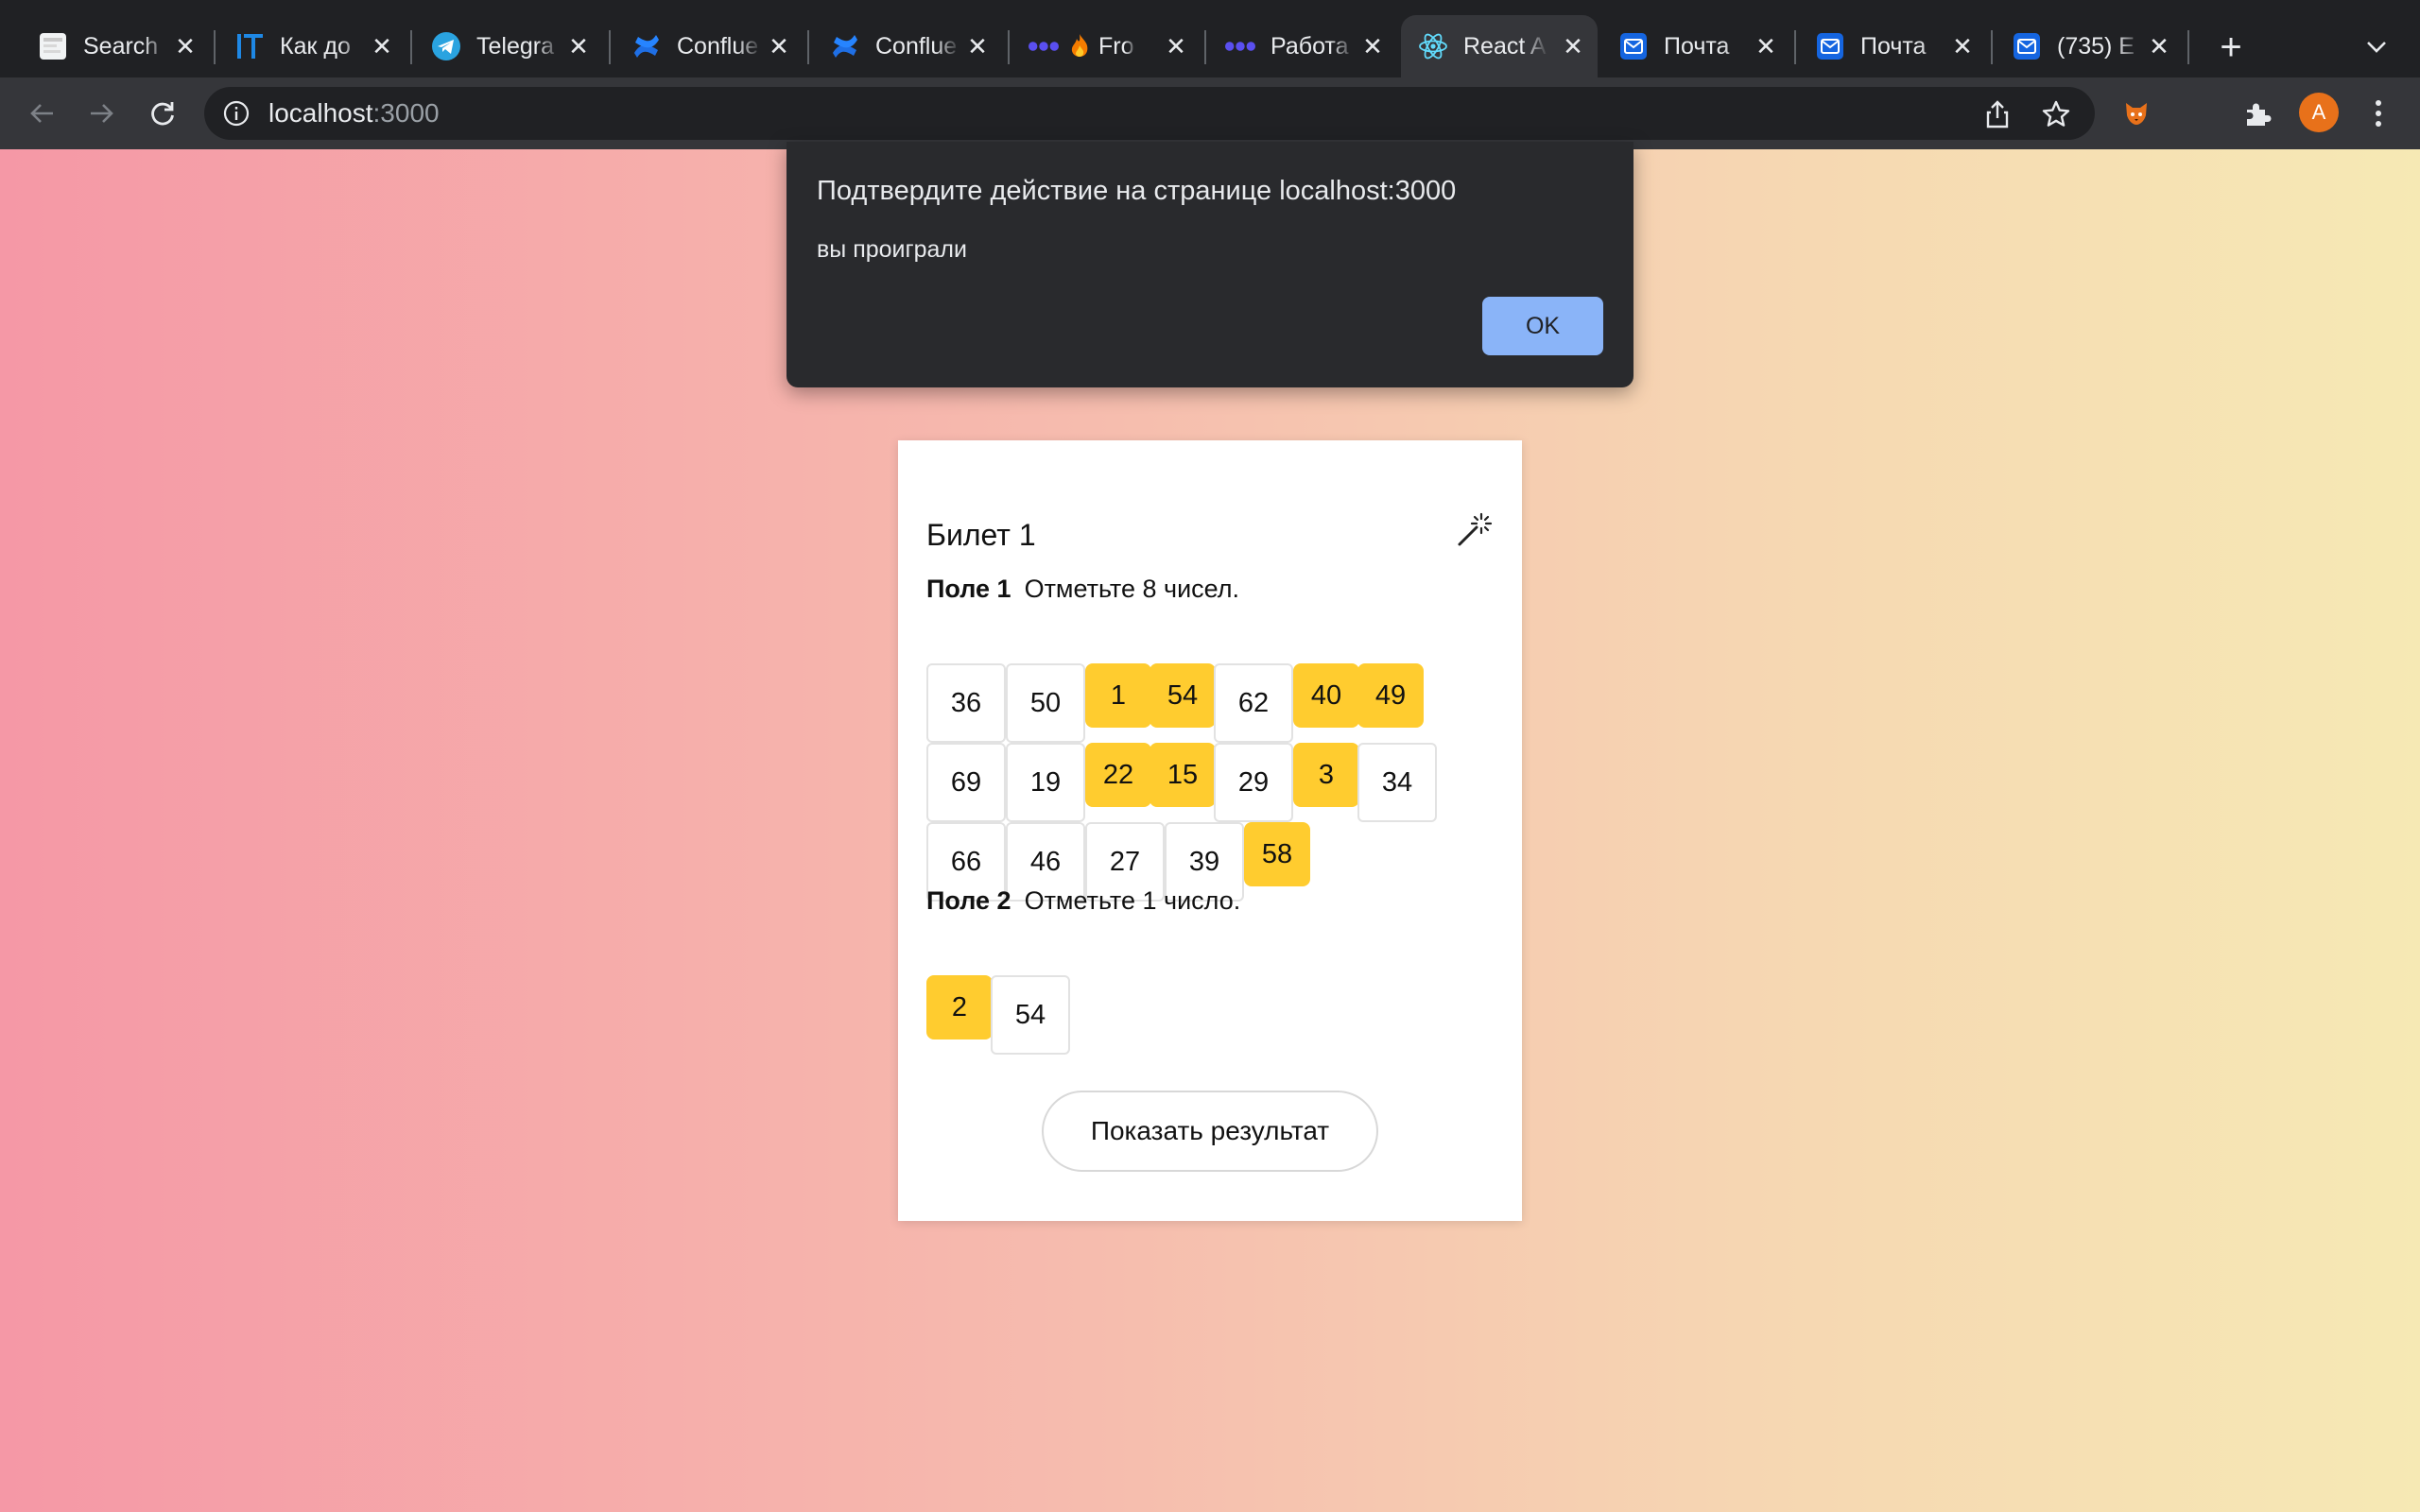  What do you see at coordinates (1118, 695) in the screenshot?
I see `number-cell-selected: 1` at bounding box center [1118, 695].